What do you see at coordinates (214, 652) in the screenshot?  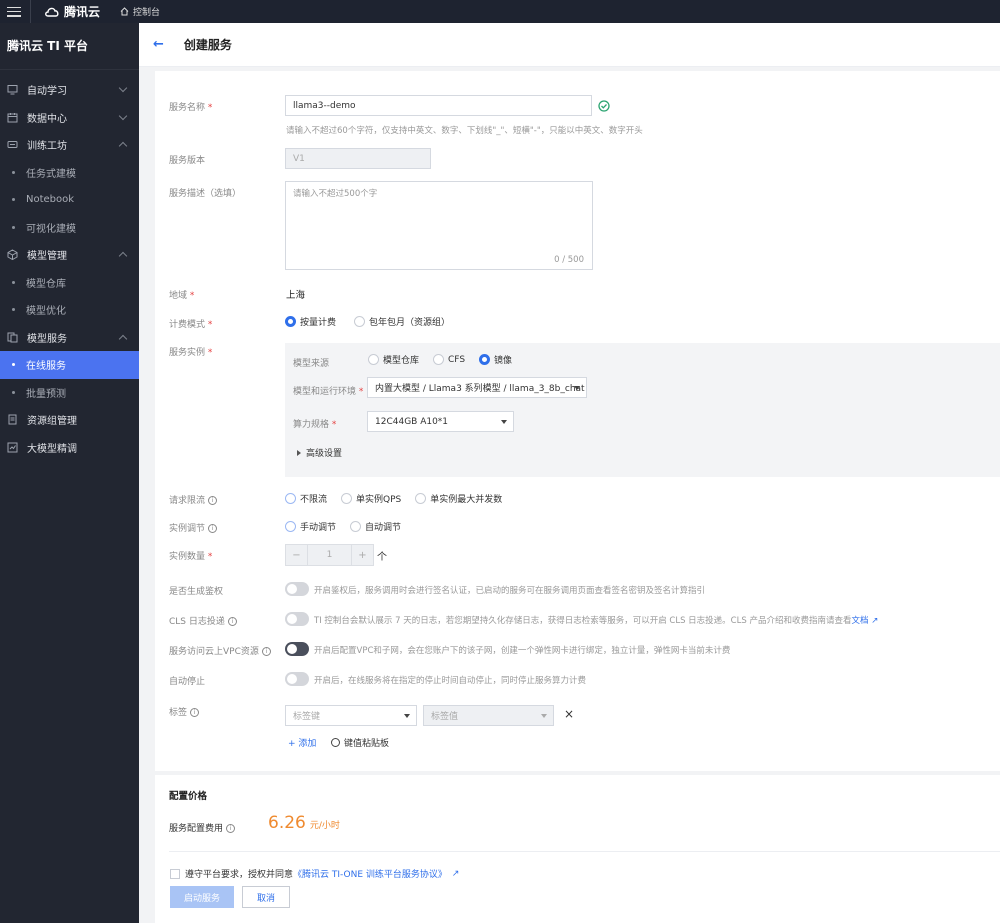 I see `vpc-label-text: 服务访问云上VPC资源` at bounding box center [214, 652].